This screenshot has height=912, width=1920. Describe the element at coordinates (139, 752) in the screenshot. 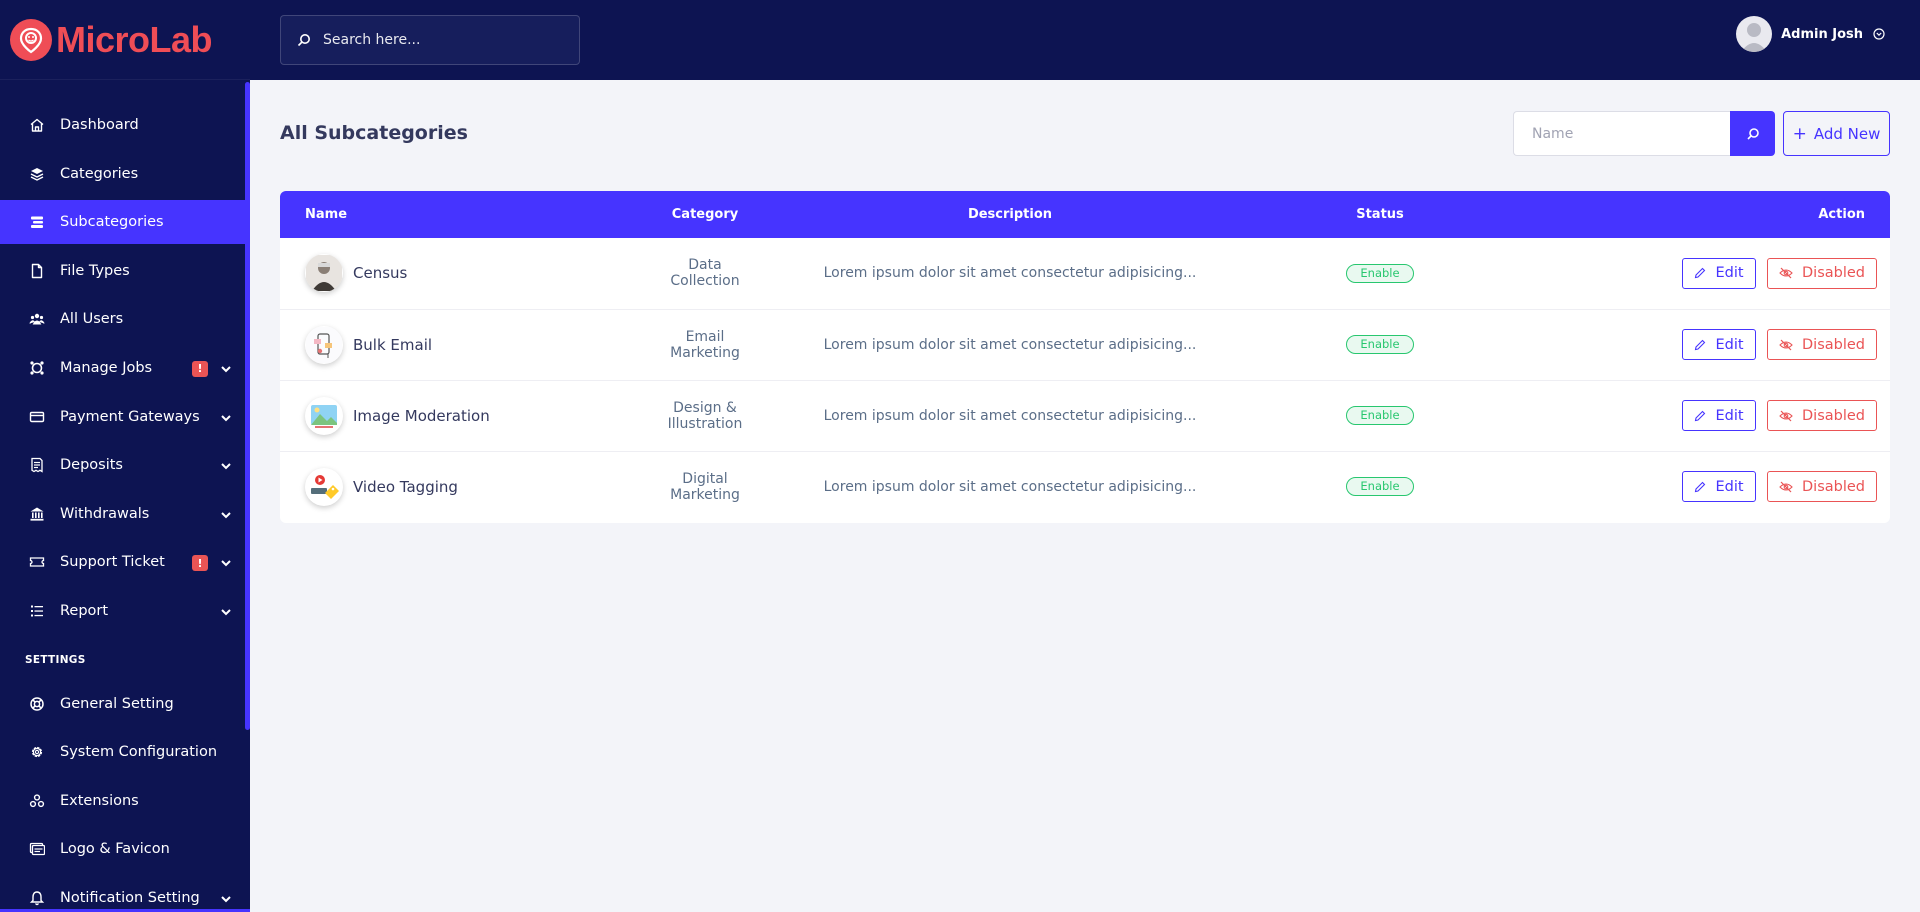

I see `sidebar-item-label: System Configuration` at that location.